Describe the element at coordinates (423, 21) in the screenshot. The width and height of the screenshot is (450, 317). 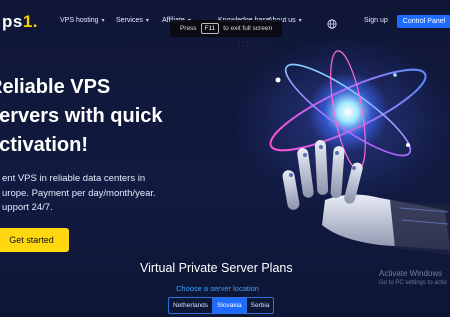
I see `control-panel-button: Control Panel` at that location.